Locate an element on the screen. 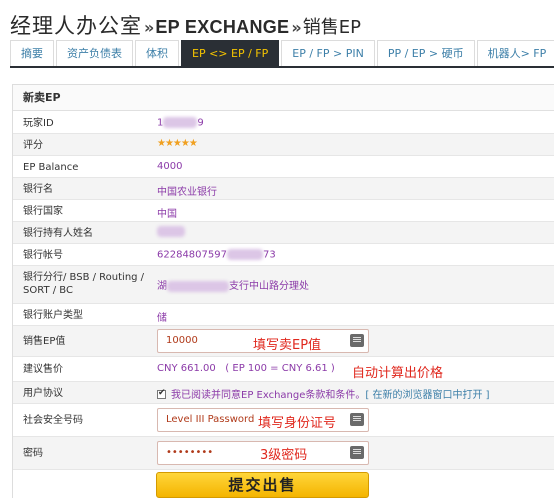 This screenshot has height=498, width=554. annotation-password: 3级密码 is located at coordinates (284, 455).